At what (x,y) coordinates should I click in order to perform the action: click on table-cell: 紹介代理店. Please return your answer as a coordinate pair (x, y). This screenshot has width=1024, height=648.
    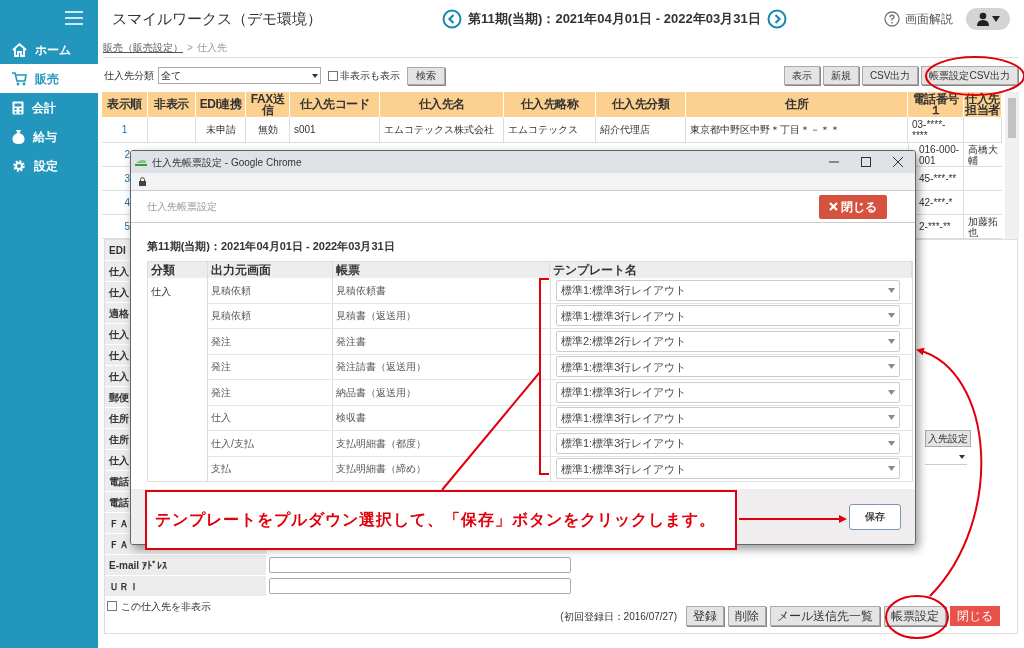
    Looking at the image, I should click on (625, 129).